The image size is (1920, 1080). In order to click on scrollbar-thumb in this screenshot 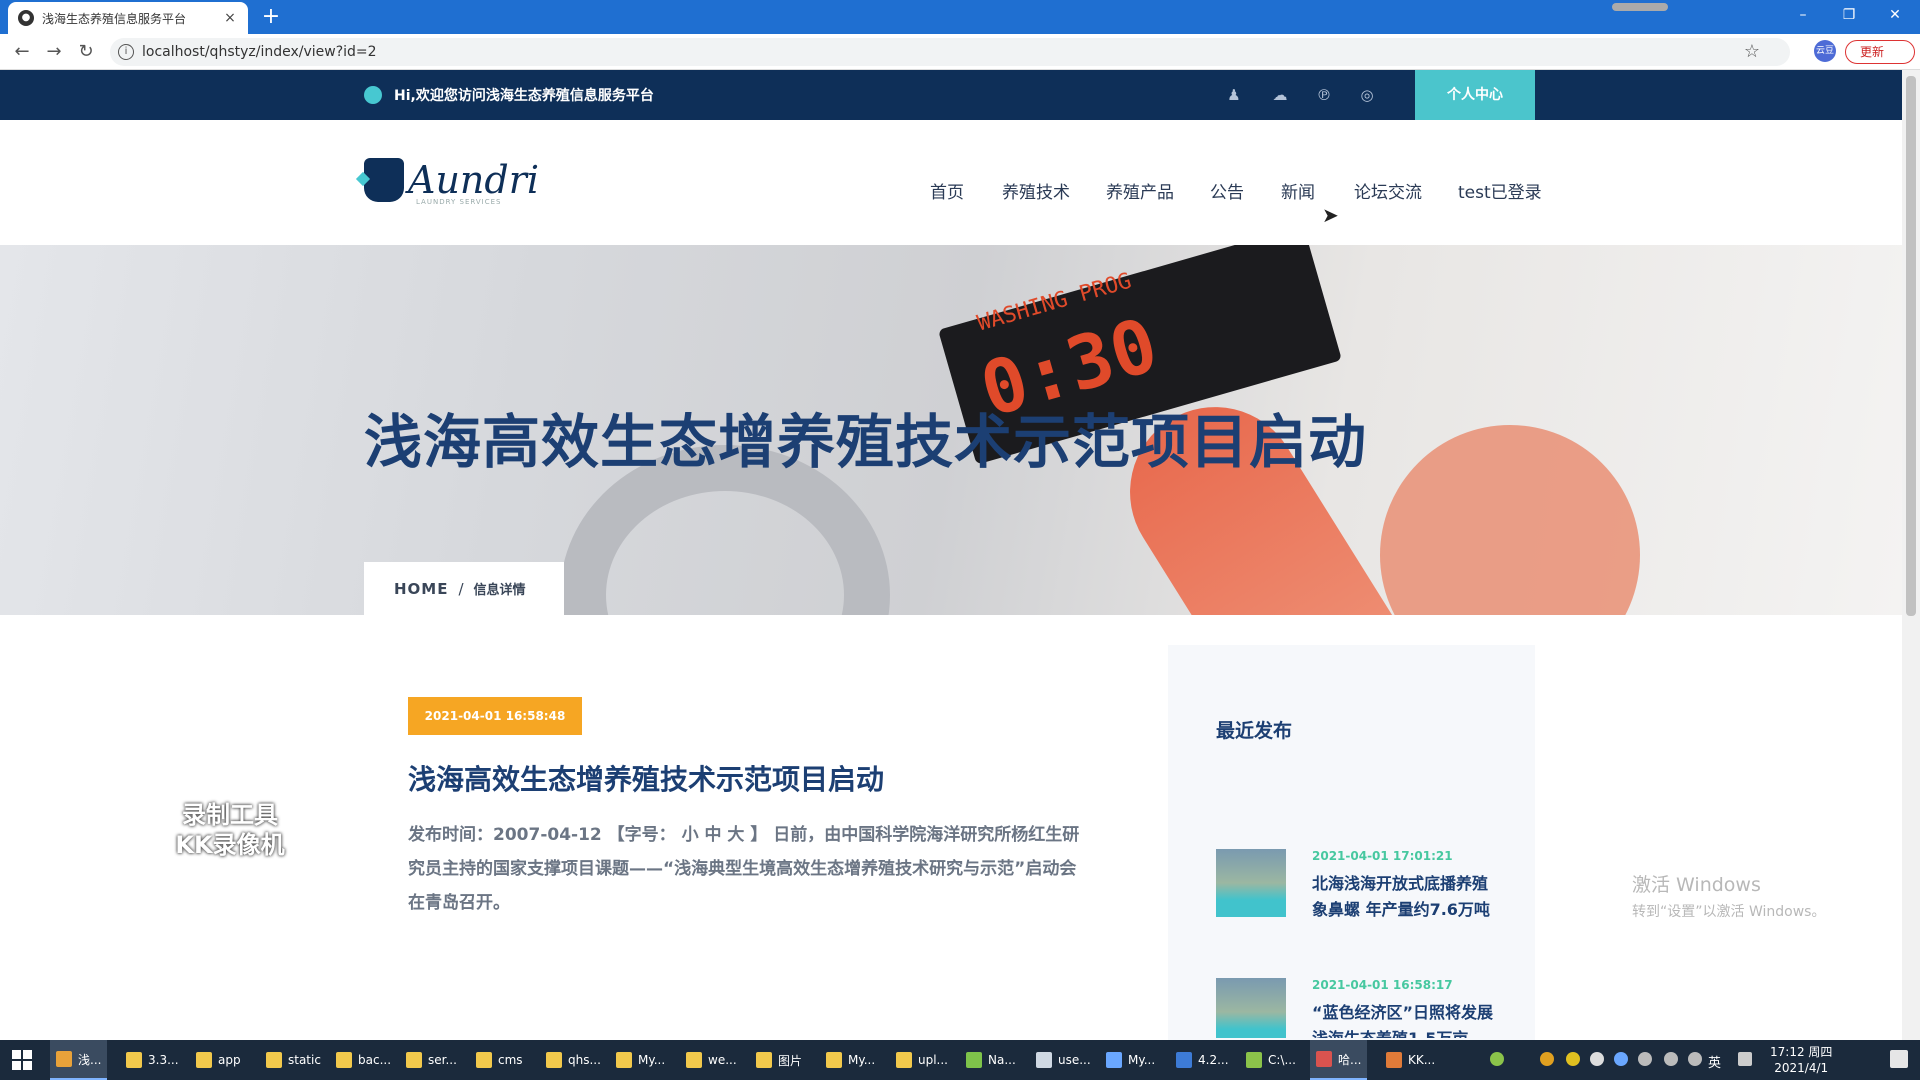, I will do `click(1911, 346)`.